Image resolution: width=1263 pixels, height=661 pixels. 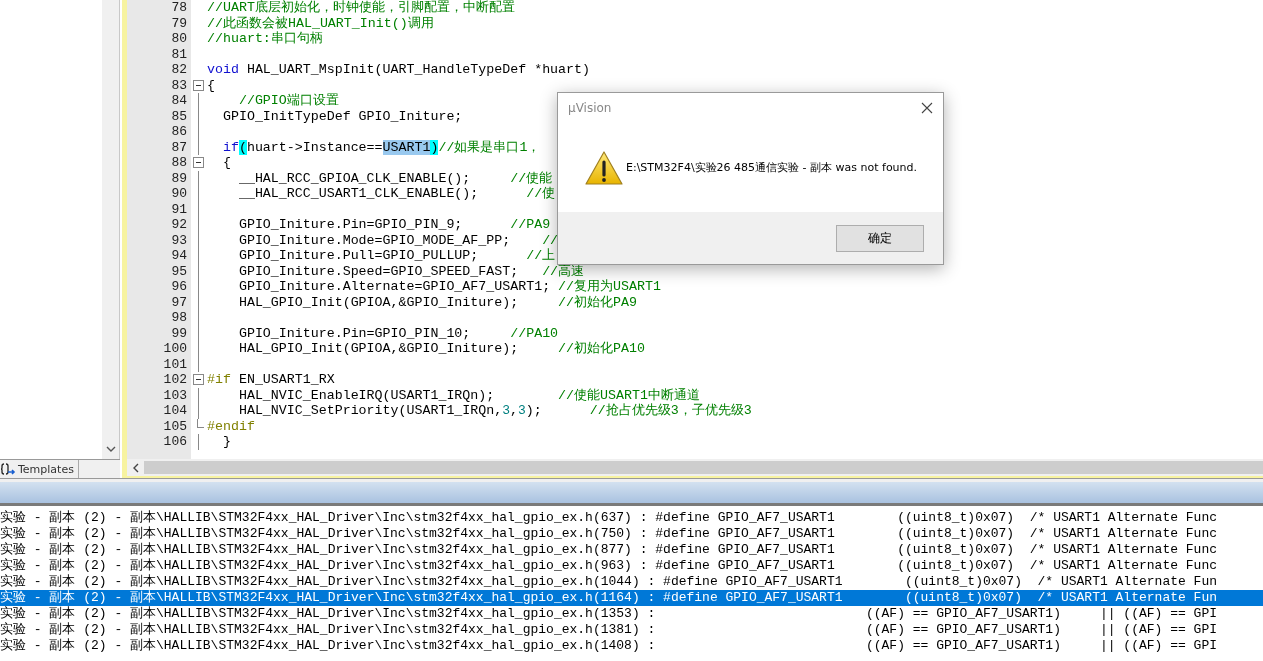 What do you see at coordinates (179, 132) in the screenshot?
I see `line-number: 86` at bounding box center [179, 132].